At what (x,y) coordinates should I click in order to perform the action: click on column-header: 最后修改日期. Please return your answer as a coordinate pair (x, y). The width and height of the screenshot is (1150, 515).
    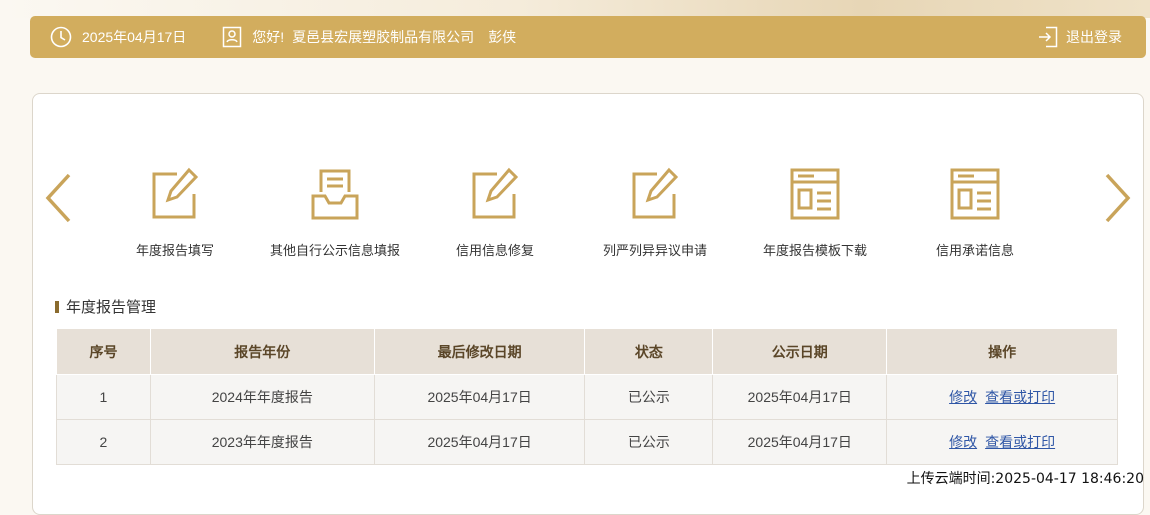
    Looking at the image, I should click on (479, 351).